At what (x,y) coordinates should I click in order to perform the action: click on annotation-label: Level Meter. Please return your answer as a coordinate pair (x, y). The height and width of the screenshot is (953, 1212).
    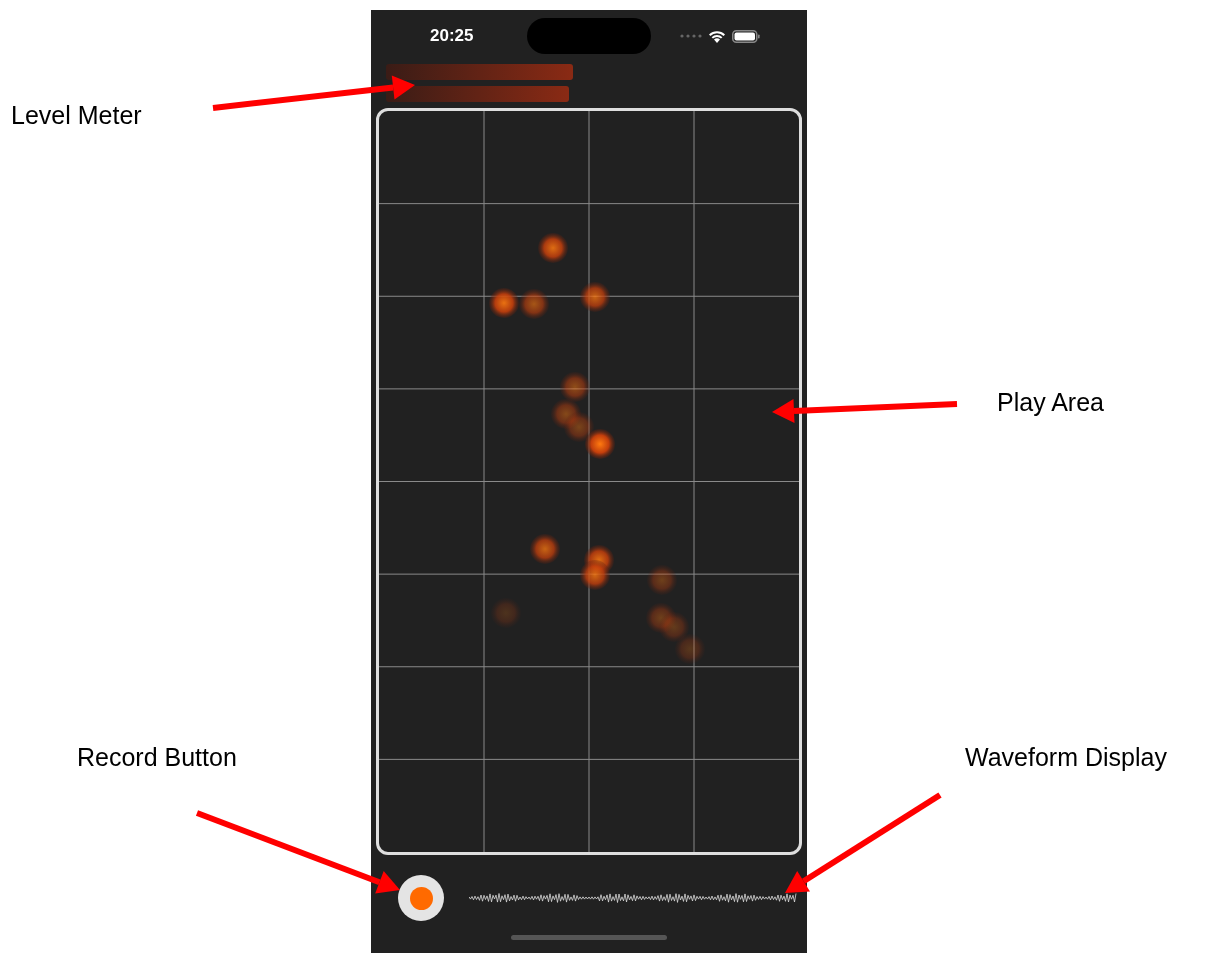
    Looking at the image, I should click on (76, 115).